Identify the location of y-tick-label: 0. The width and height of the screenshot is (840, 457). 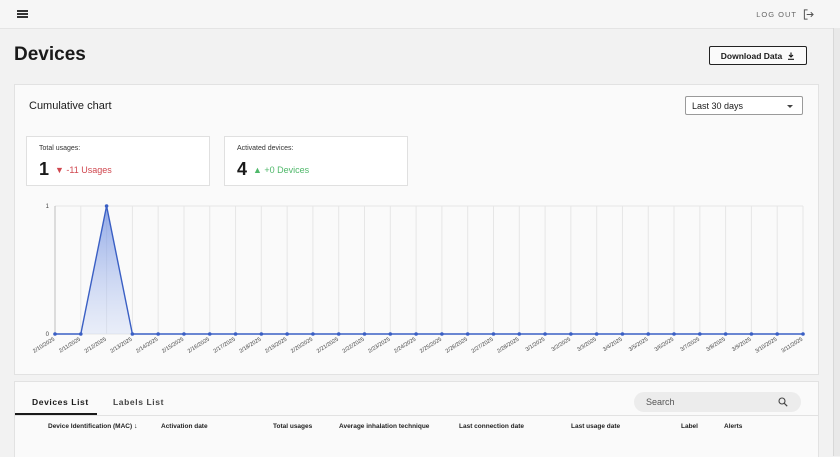
(48, 335).